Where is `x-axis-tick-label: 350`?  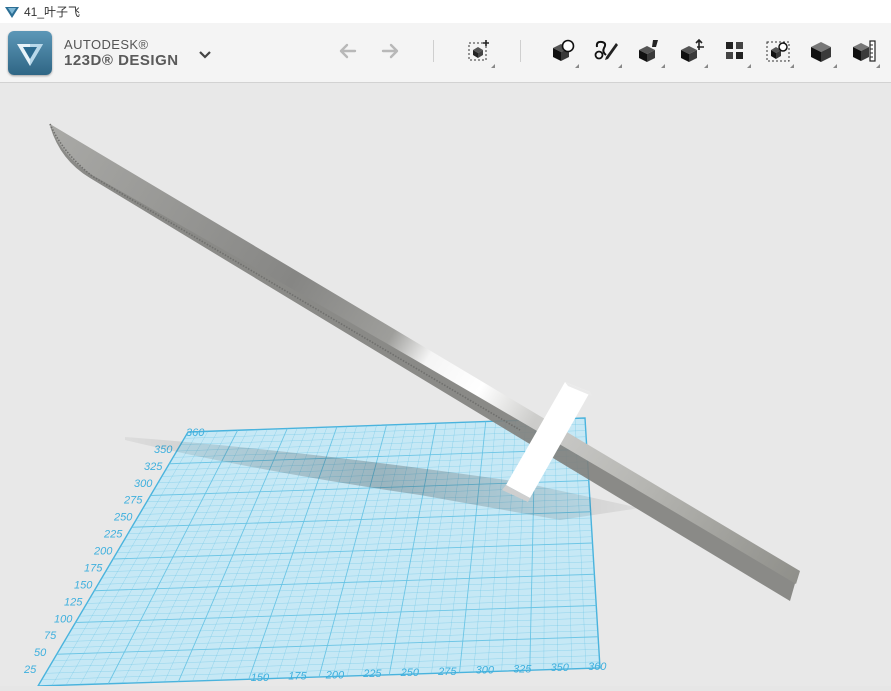 x-axis-tick-label: 350 is located at coordinates (560, 668).